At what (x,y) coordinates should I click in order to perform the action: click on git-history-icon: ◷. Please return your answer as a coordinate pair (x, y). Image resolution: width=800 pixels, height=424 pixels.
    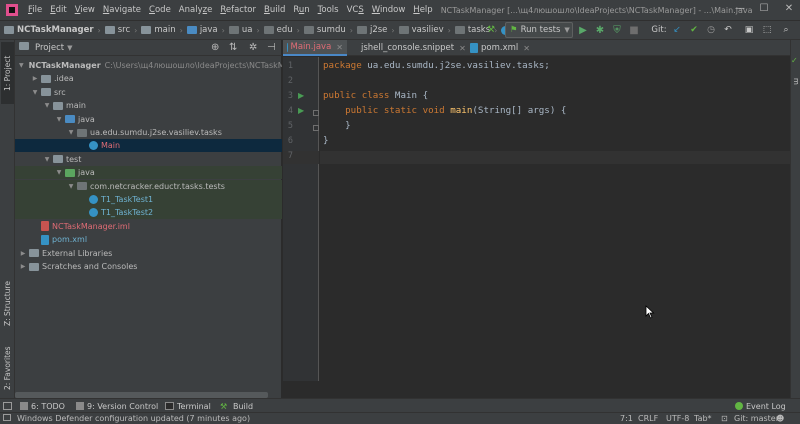
    Looking at the image, I should click on (711, 30).